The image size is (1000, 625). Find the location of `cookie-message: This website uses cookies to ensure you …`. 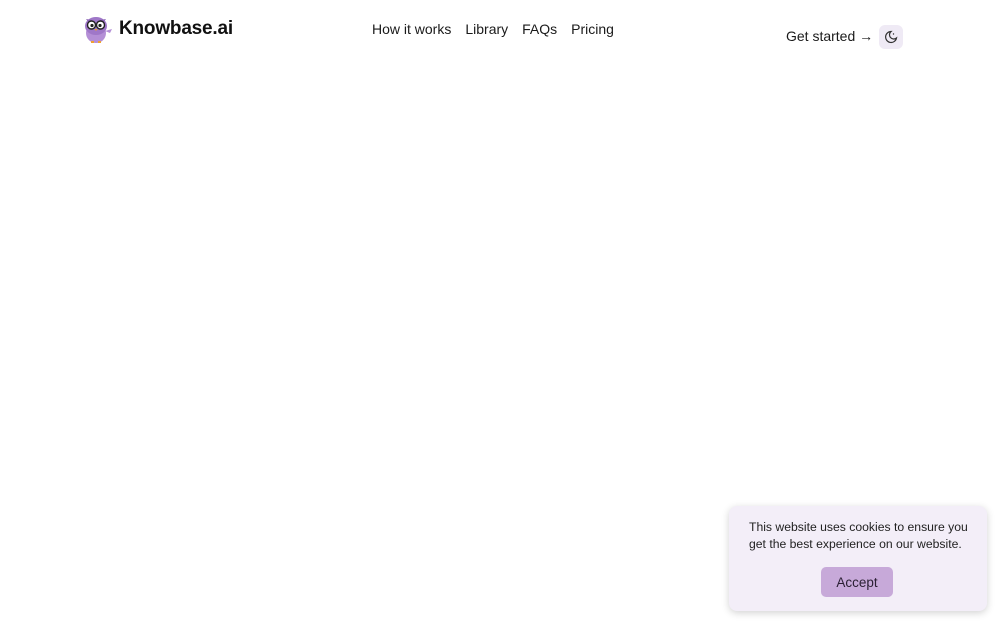

cookie-message: This website uses cookies to ensure you … is located at coordinates (858, 535).